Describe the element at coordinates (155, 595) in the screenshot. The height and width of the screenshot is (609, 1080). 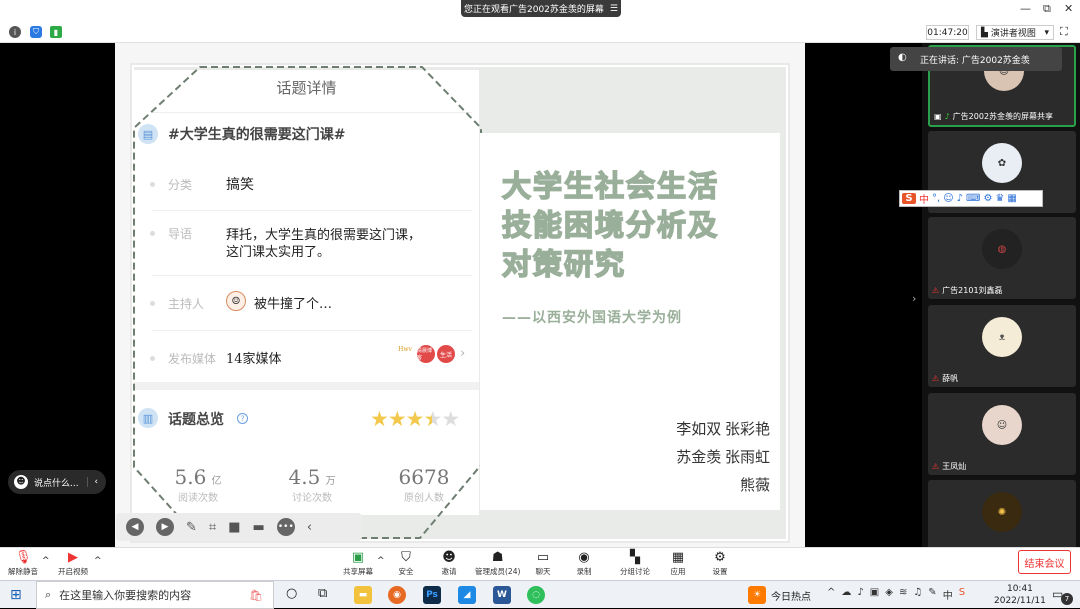
I see `taskbar-search: ⌕ 在这里输入你要搜索的内容 🛍` at that location.